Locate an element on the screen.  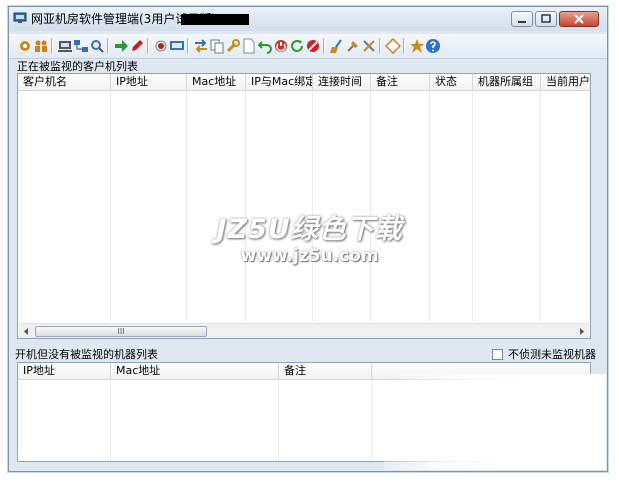
search-icon is located at coordinates (97, 46).